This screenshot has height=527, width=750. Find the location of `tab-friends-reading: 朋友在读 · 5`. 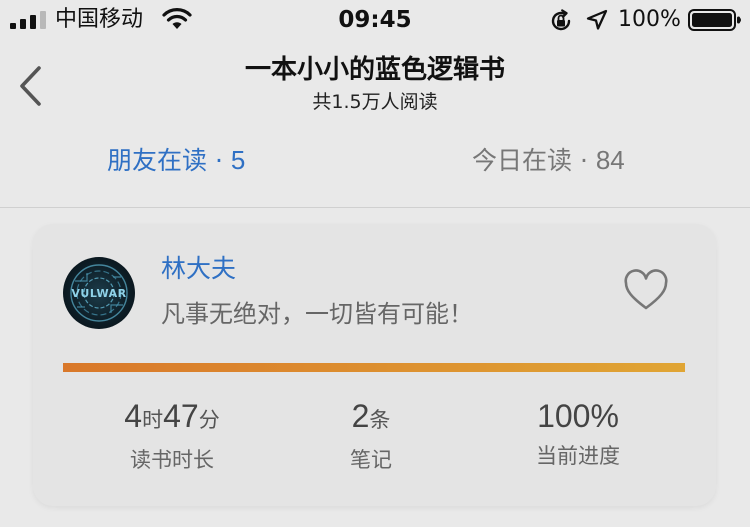

tab-friends-reading: 朋友在读 · 5 is located at coordinates (176, 160).